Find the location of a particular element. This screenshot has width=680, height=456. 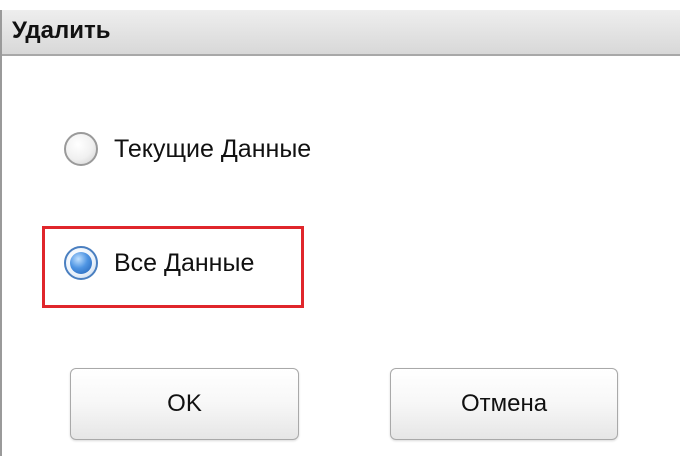

ok-button: OK is located at coordinates (184, 404).